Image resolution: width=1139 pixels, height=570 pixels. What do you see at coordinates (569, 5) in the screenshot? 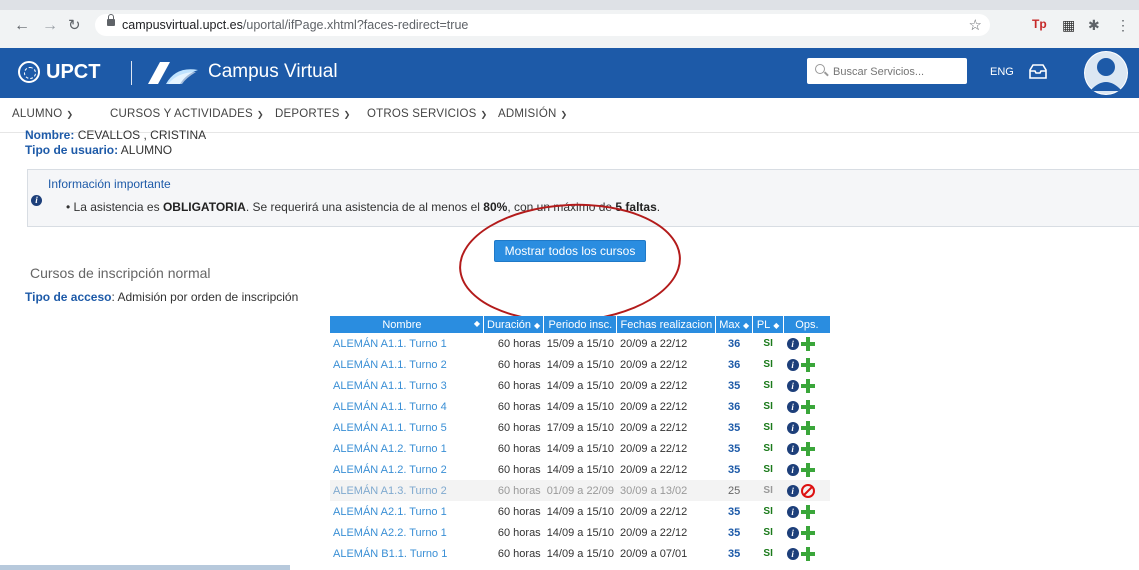
I see `tab-strip` at bounding box center [569, 5].